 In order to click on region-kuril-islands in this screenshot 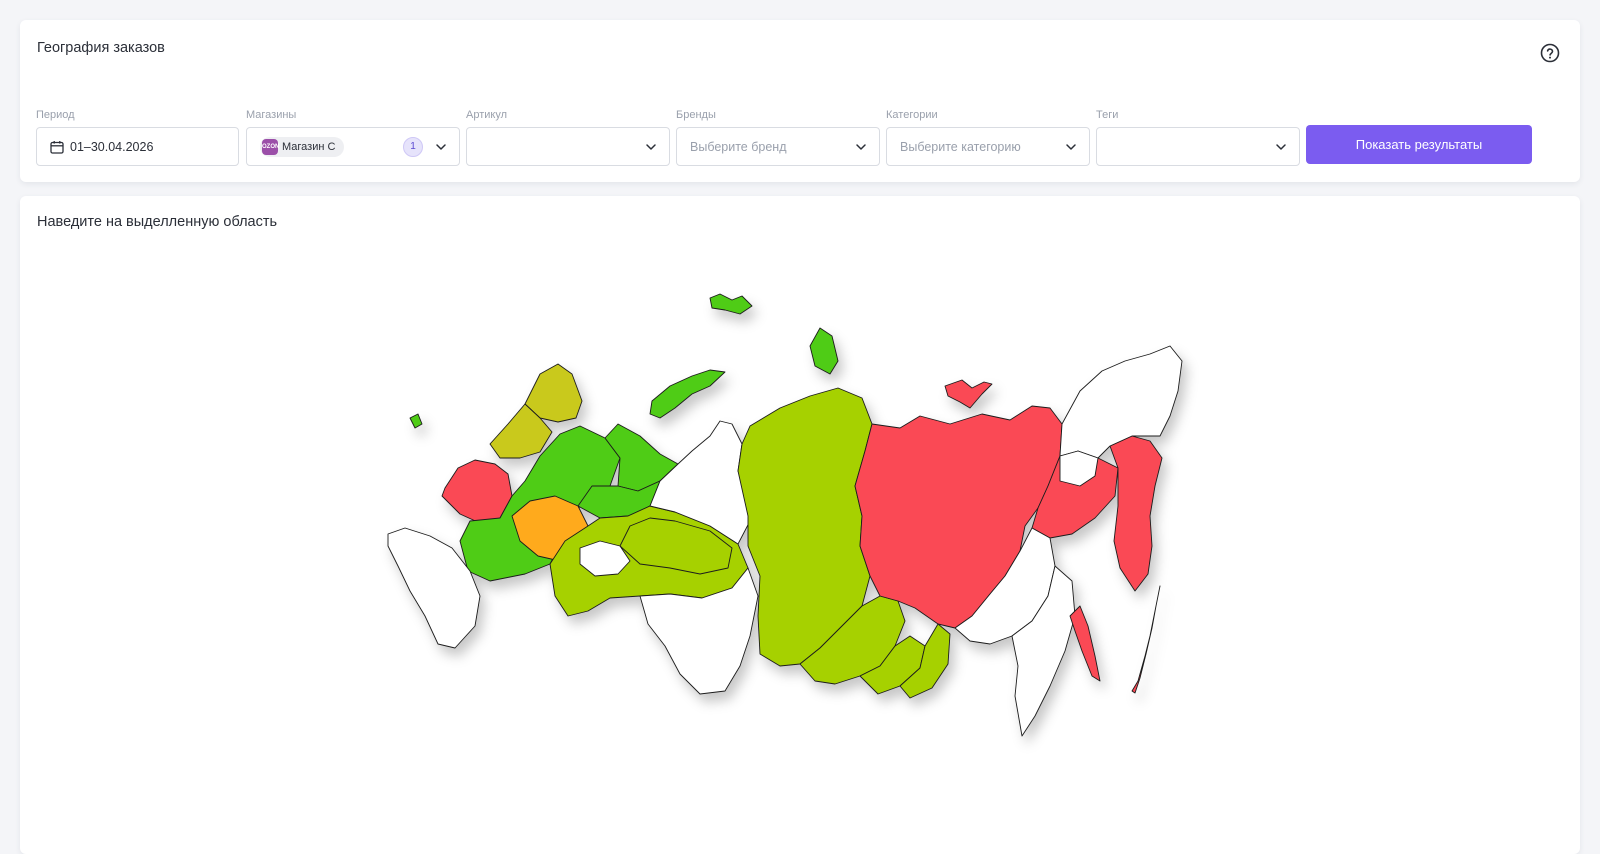, I will do `click(1146, 639)`.